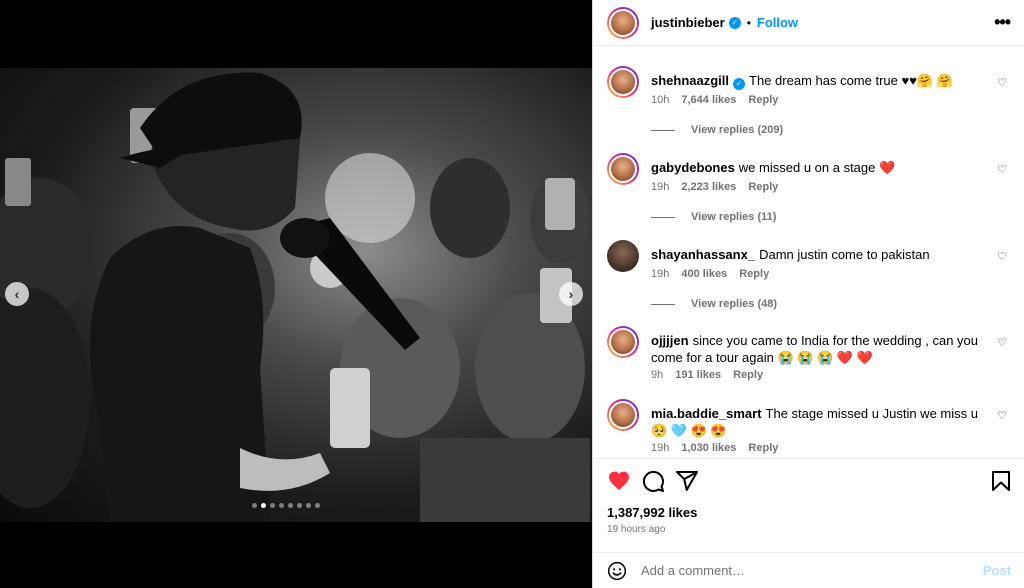 Image resolution: width=1024 pixels, height=588 pixels. I want to click on comment-username: shayanhassanx_, so click(703, 254).